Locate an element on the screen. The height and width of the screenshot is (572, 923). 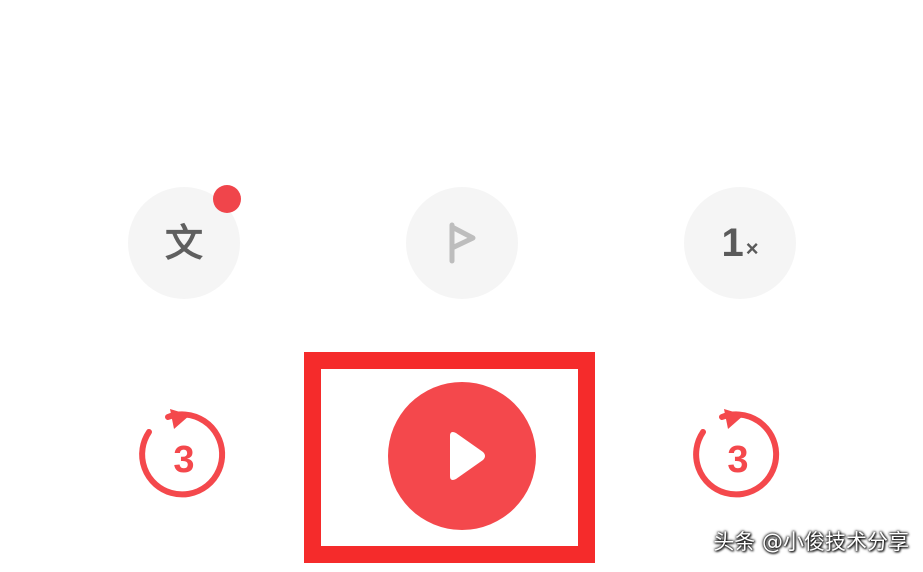
play-icon is located at coordinates (467, 456).